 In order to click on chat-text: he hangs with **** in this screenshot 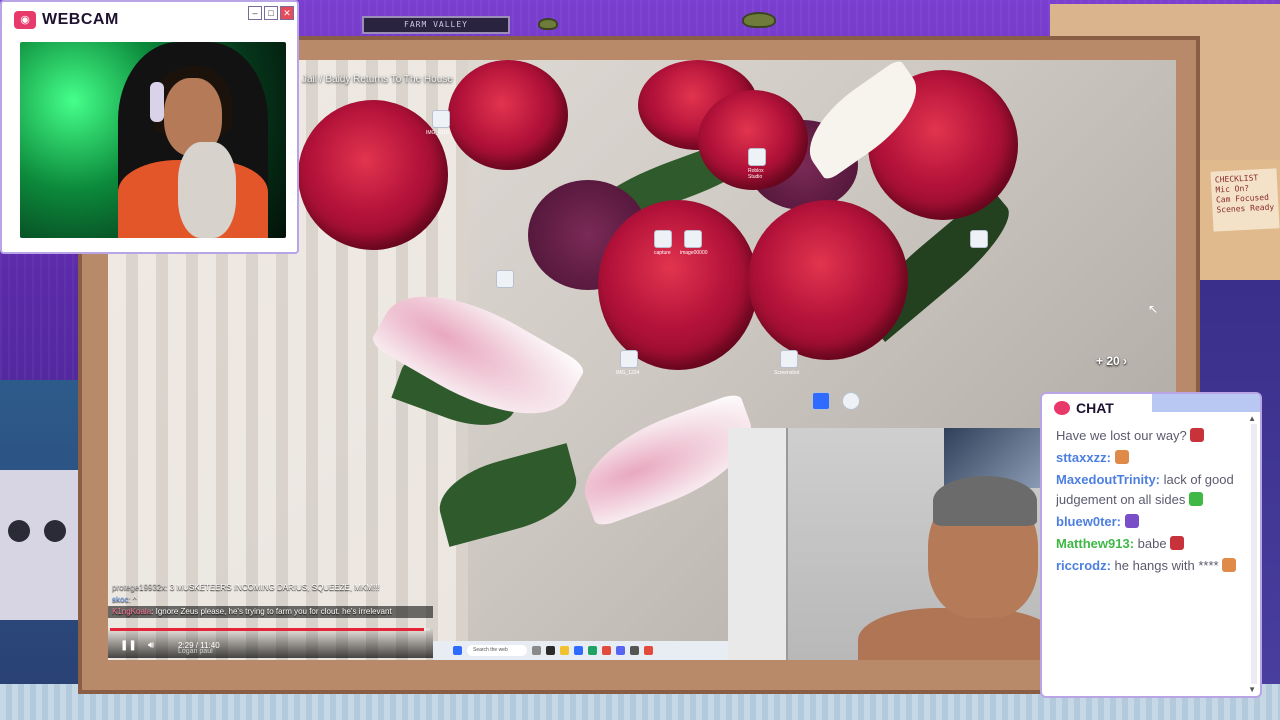, I will do `click(1168, 565)`.